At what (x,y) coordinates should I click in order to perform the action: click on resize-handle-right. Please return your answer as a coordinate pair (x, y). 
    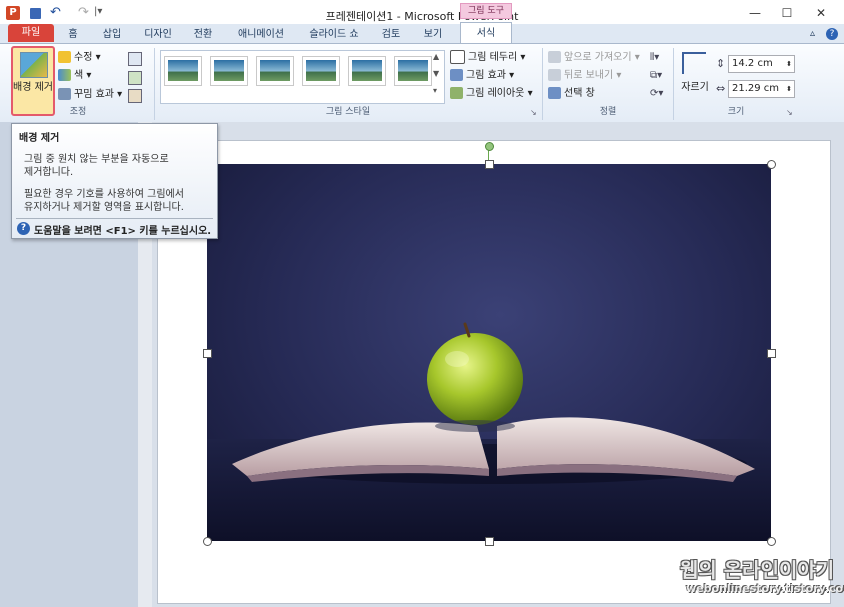
    Looking at the image, I should click on (771, 353).